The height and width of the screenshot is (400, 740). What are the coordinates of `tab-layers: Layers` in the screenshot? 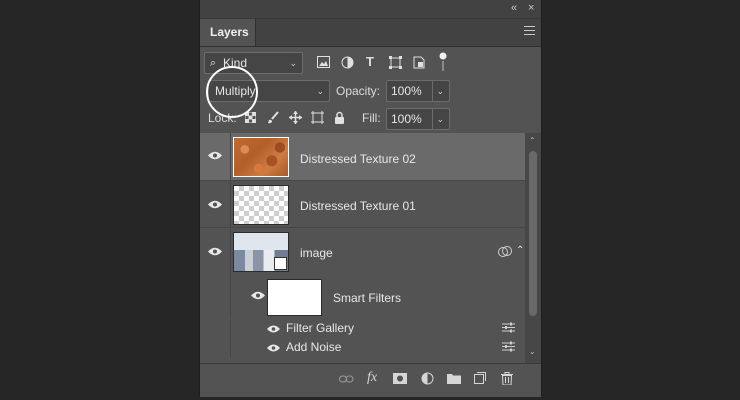 It's located at (228, 32).